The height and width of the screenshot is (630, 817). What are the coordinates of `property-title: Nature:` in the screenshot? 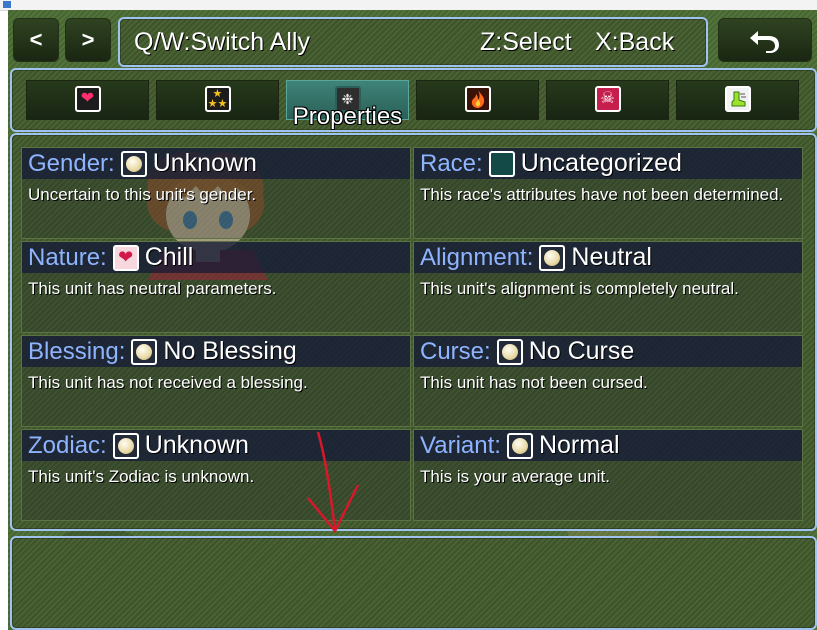 It's located at (67, 257).